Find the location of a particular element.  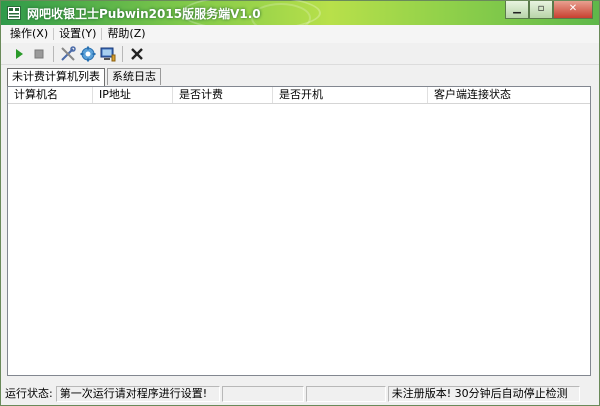

menu-bar: 操作(X) 设置(Y) 帮助(Z) is located at coordinates (300, 34).